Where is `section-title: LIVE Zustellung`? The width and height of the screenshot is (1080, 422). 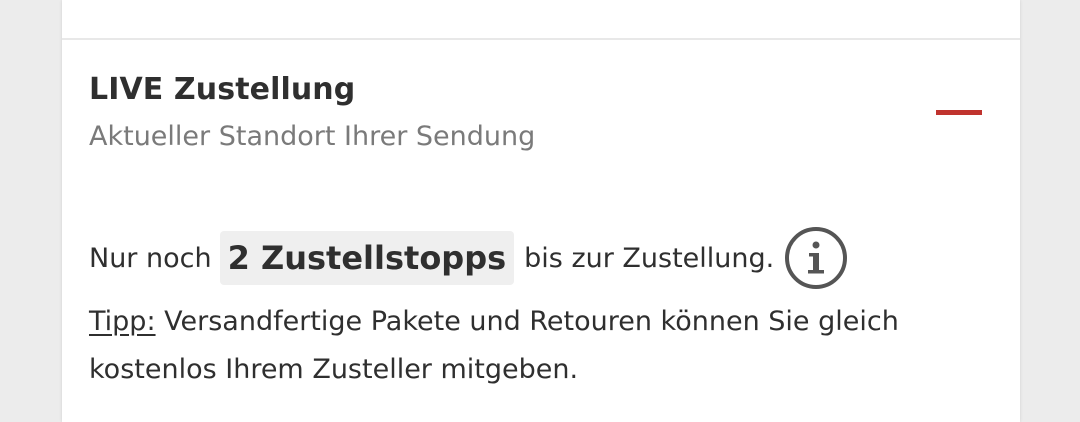
section-title: LIVE Zustellung is located at coordinates (222, 89).